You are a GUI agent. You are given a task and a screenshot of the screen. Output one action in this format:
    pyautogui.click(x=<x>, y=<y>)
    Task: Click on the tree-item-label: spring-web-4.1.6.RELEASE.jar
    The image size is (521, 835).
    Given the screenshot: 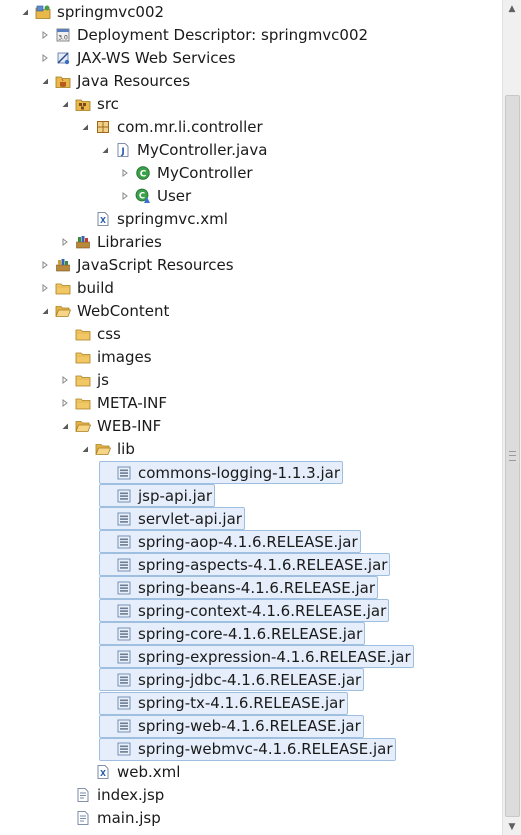 What is the action you would take?
    pyautogui.click(x=249, y=726)
    